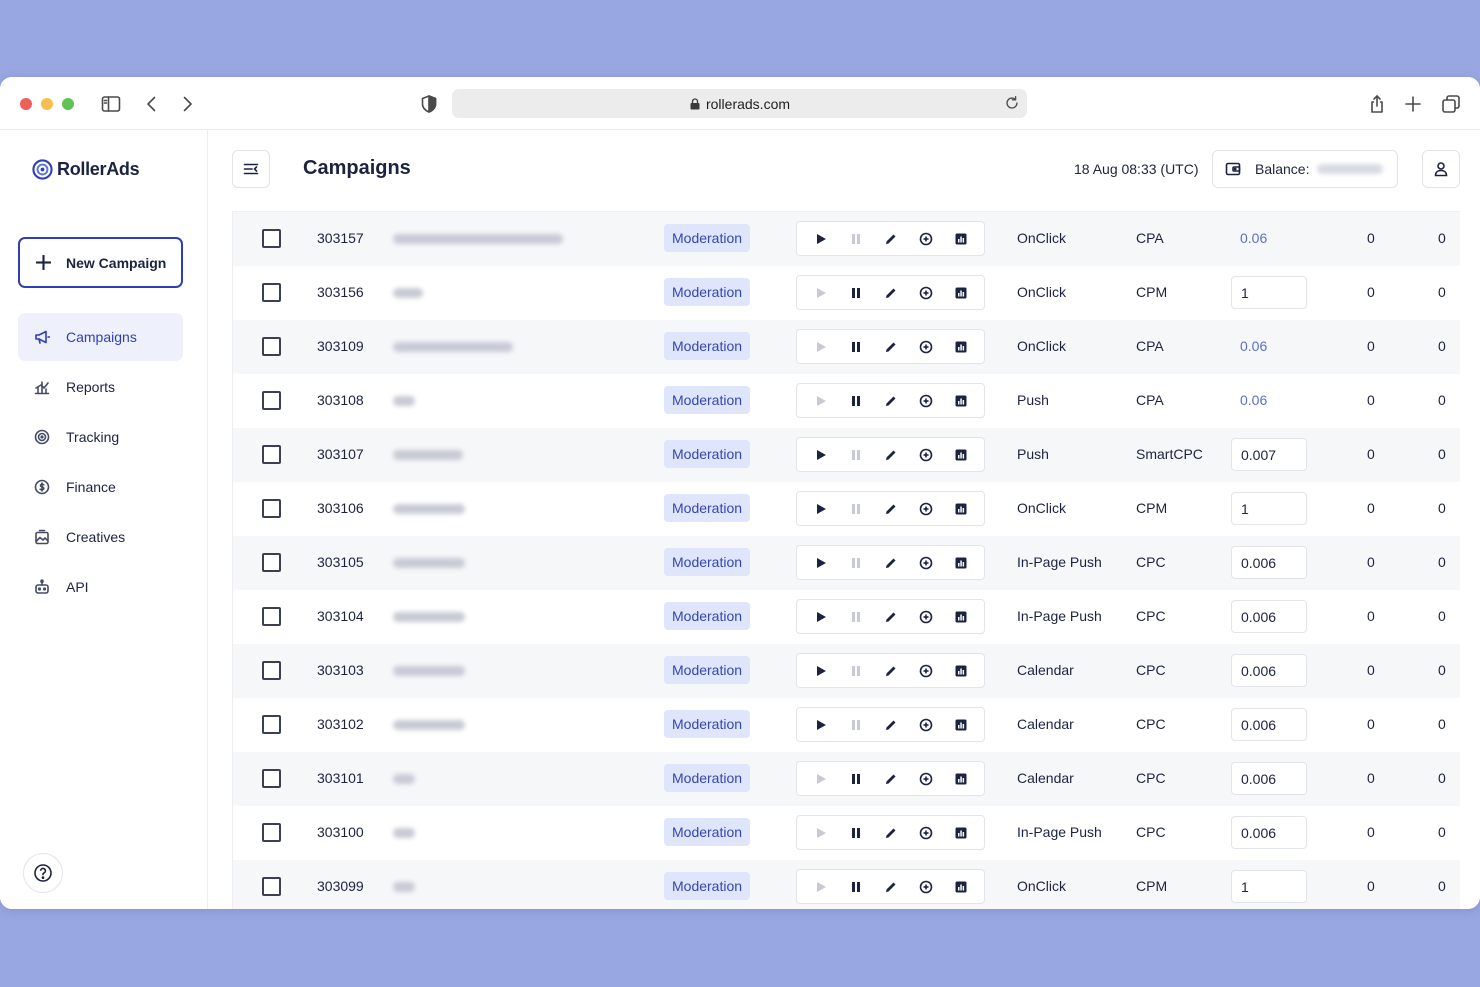 The image size is (1480, 987). Describe the element at coordinates (1441, 169) in the screenshot. I see `user-menu-button` at that location.